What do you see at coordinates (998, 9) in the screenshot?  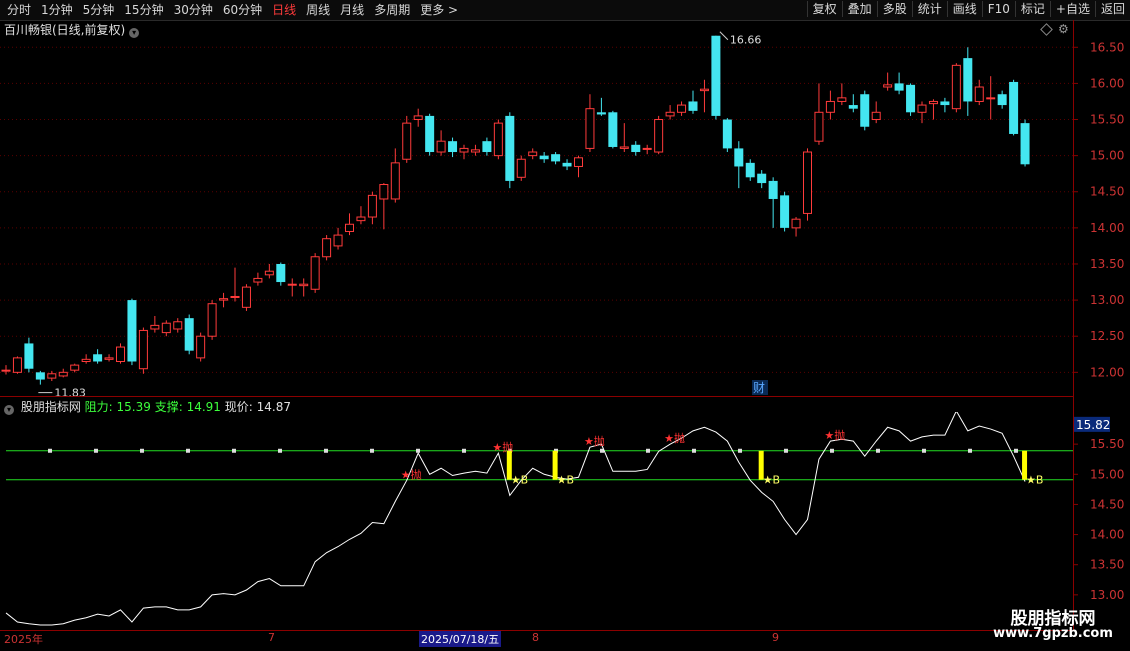 I see `f10-button: F10` at bounding box center [998, 9].